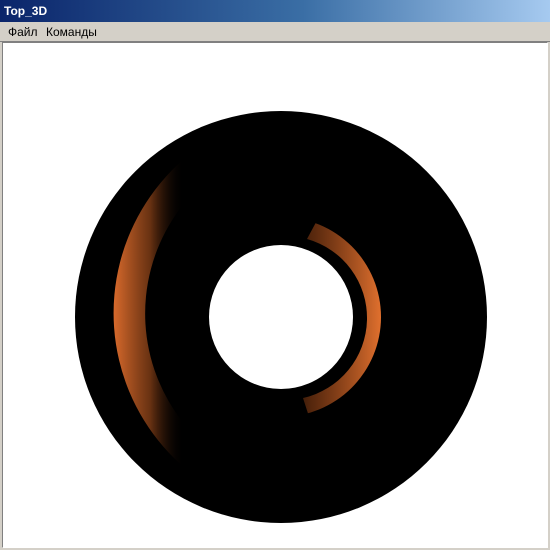 The width and height of the screenshot is (550, 550). Describe the element at coordinates (71, 32) in the screenshot. I see `menu-commands: Команды` at that location.